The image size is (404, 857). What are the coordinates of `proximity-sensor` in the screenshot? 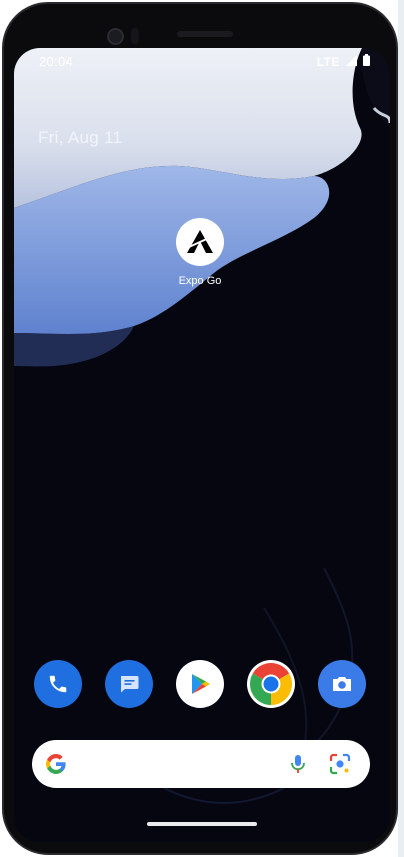 It's located at (135, 36).